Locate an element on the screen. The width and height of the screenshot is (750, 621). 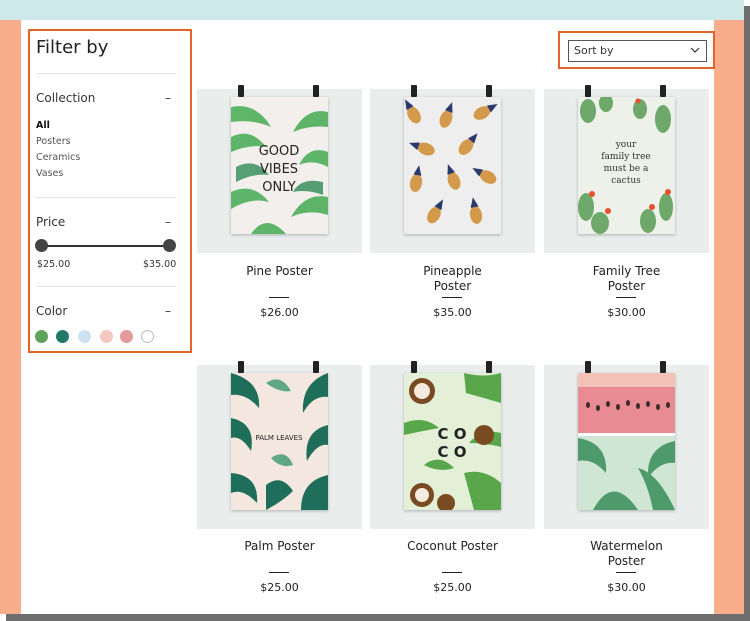
color-swatch-rose is located at coordinates (126, 336).